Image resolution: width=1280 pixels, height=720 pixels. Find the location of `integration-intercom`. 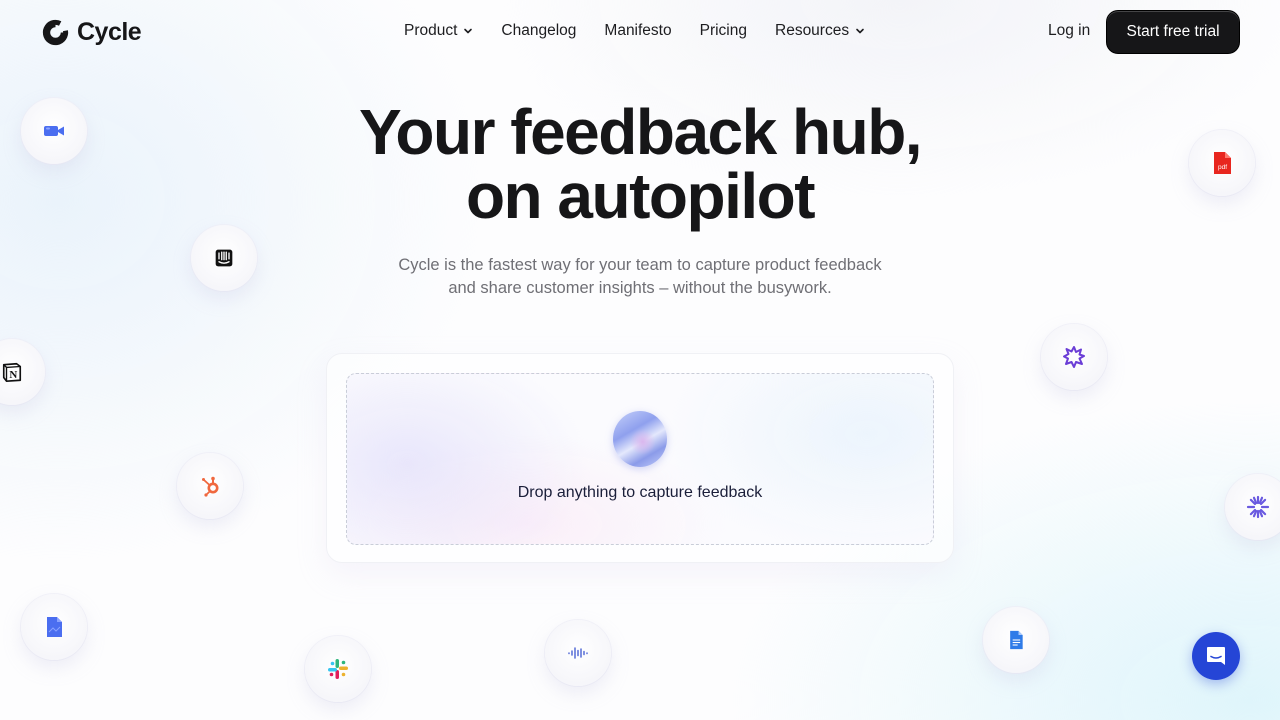

integration-intercom is located at coordinates (224, 258).